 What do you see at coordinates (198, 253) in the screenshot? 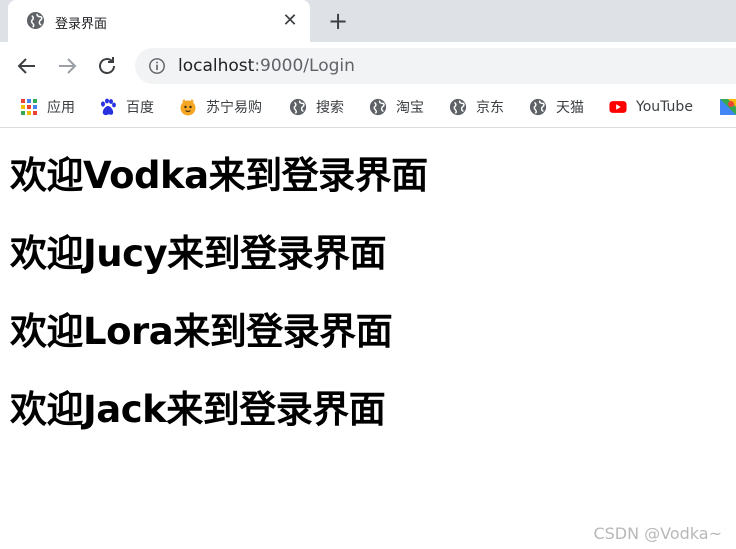
I see `welcome-heading: 欢迎Jucy来到登录界面` at bounding box center [198, 253].